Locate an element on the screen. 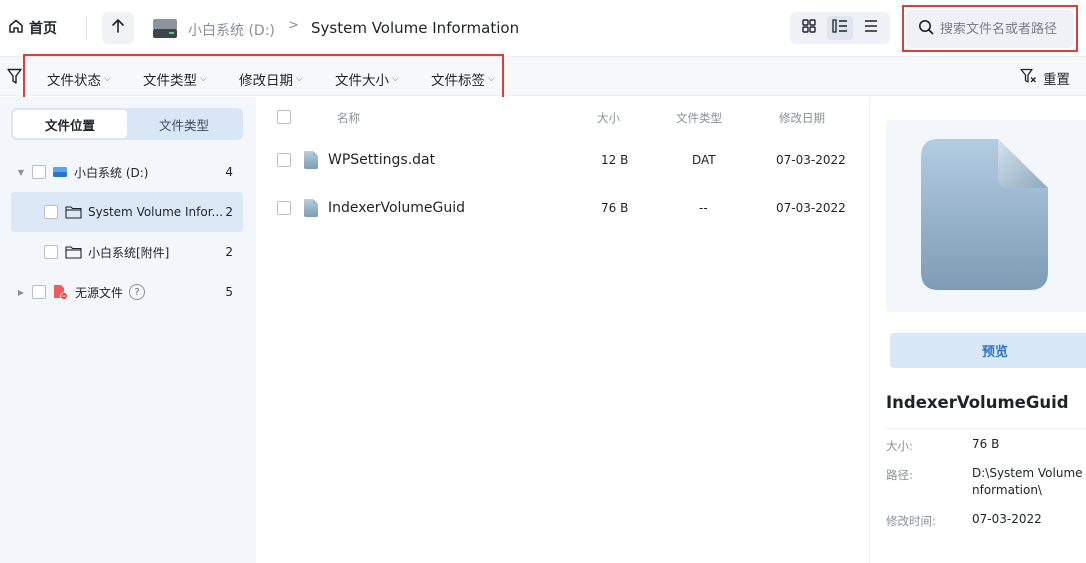 The height and width of the screenshot is (563, 1086). preview-button: 预览 is located at coordinates (988, 350).